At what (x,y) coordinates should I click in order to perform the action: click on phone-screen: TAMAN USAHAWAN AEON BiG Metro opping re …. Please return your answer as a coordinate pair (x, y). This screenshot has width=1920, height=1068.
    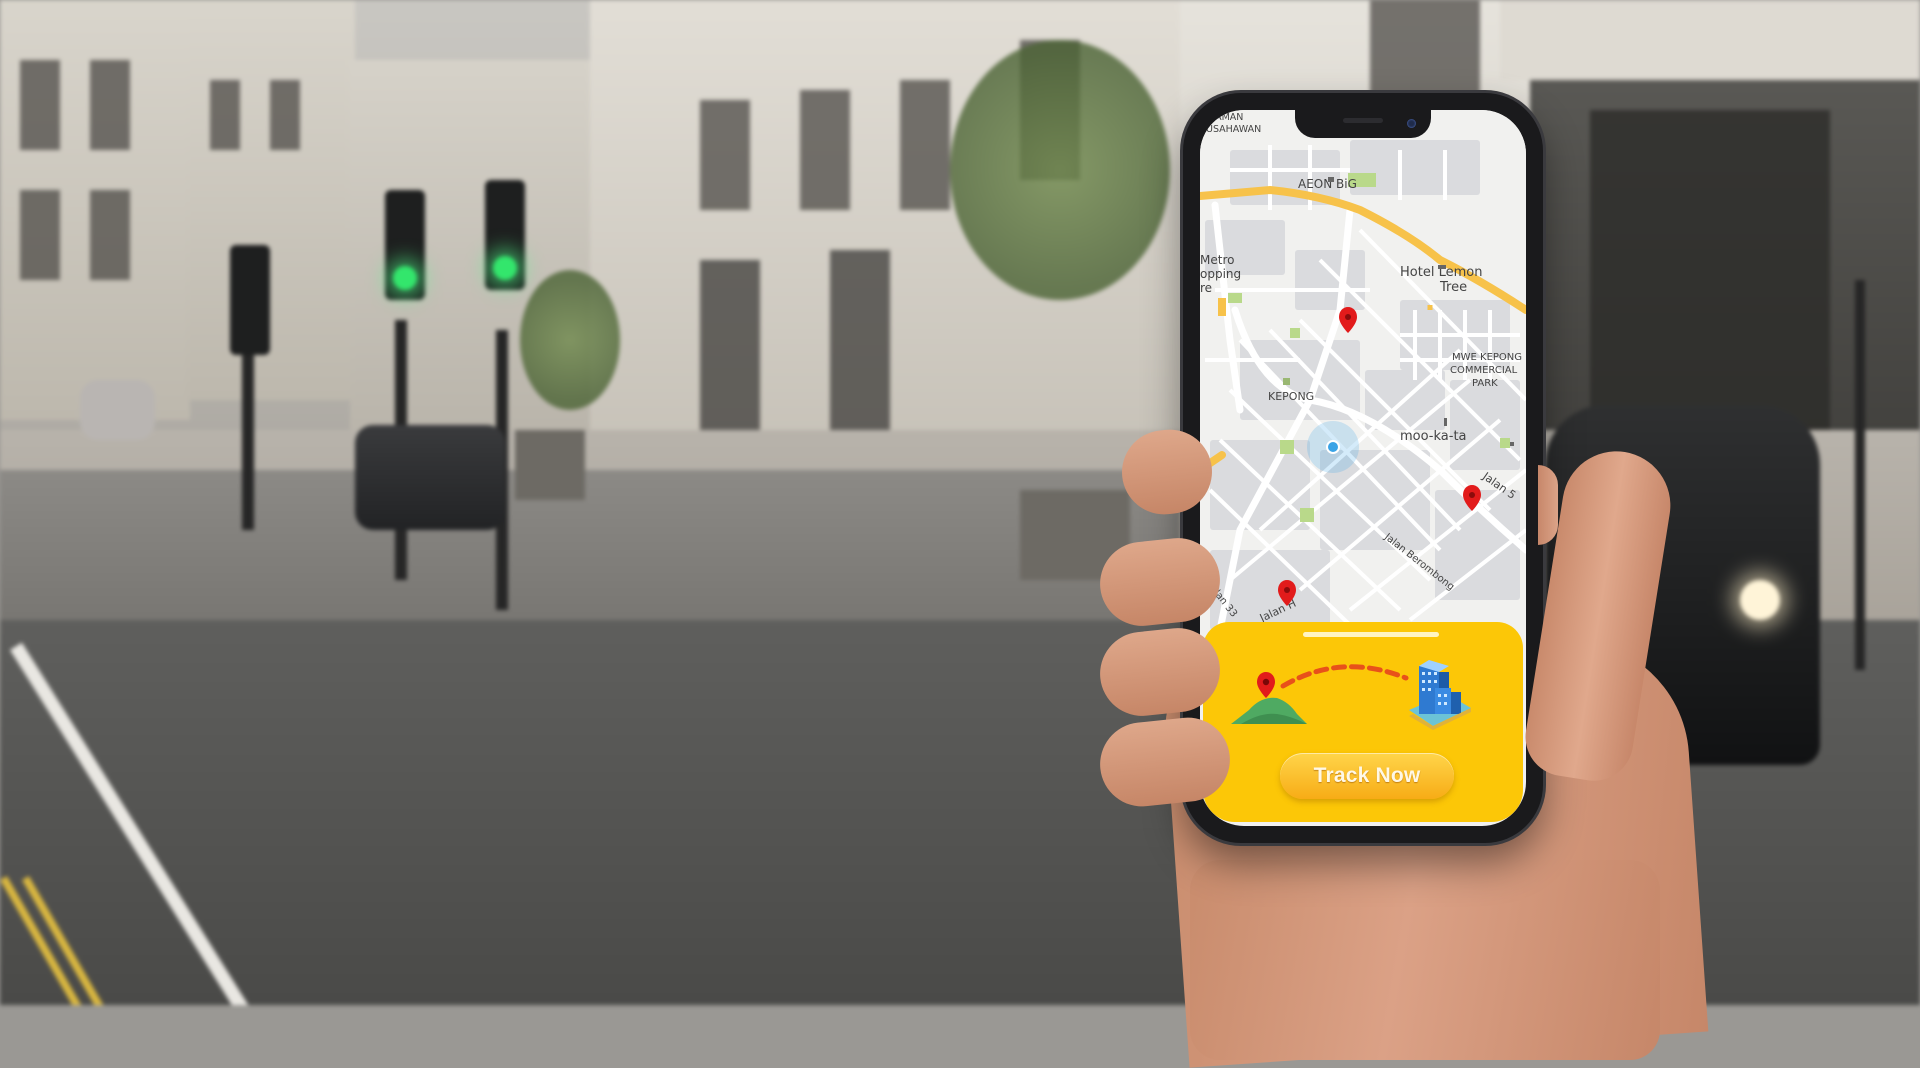
    Looking at the image, I should click on (1363, 468).